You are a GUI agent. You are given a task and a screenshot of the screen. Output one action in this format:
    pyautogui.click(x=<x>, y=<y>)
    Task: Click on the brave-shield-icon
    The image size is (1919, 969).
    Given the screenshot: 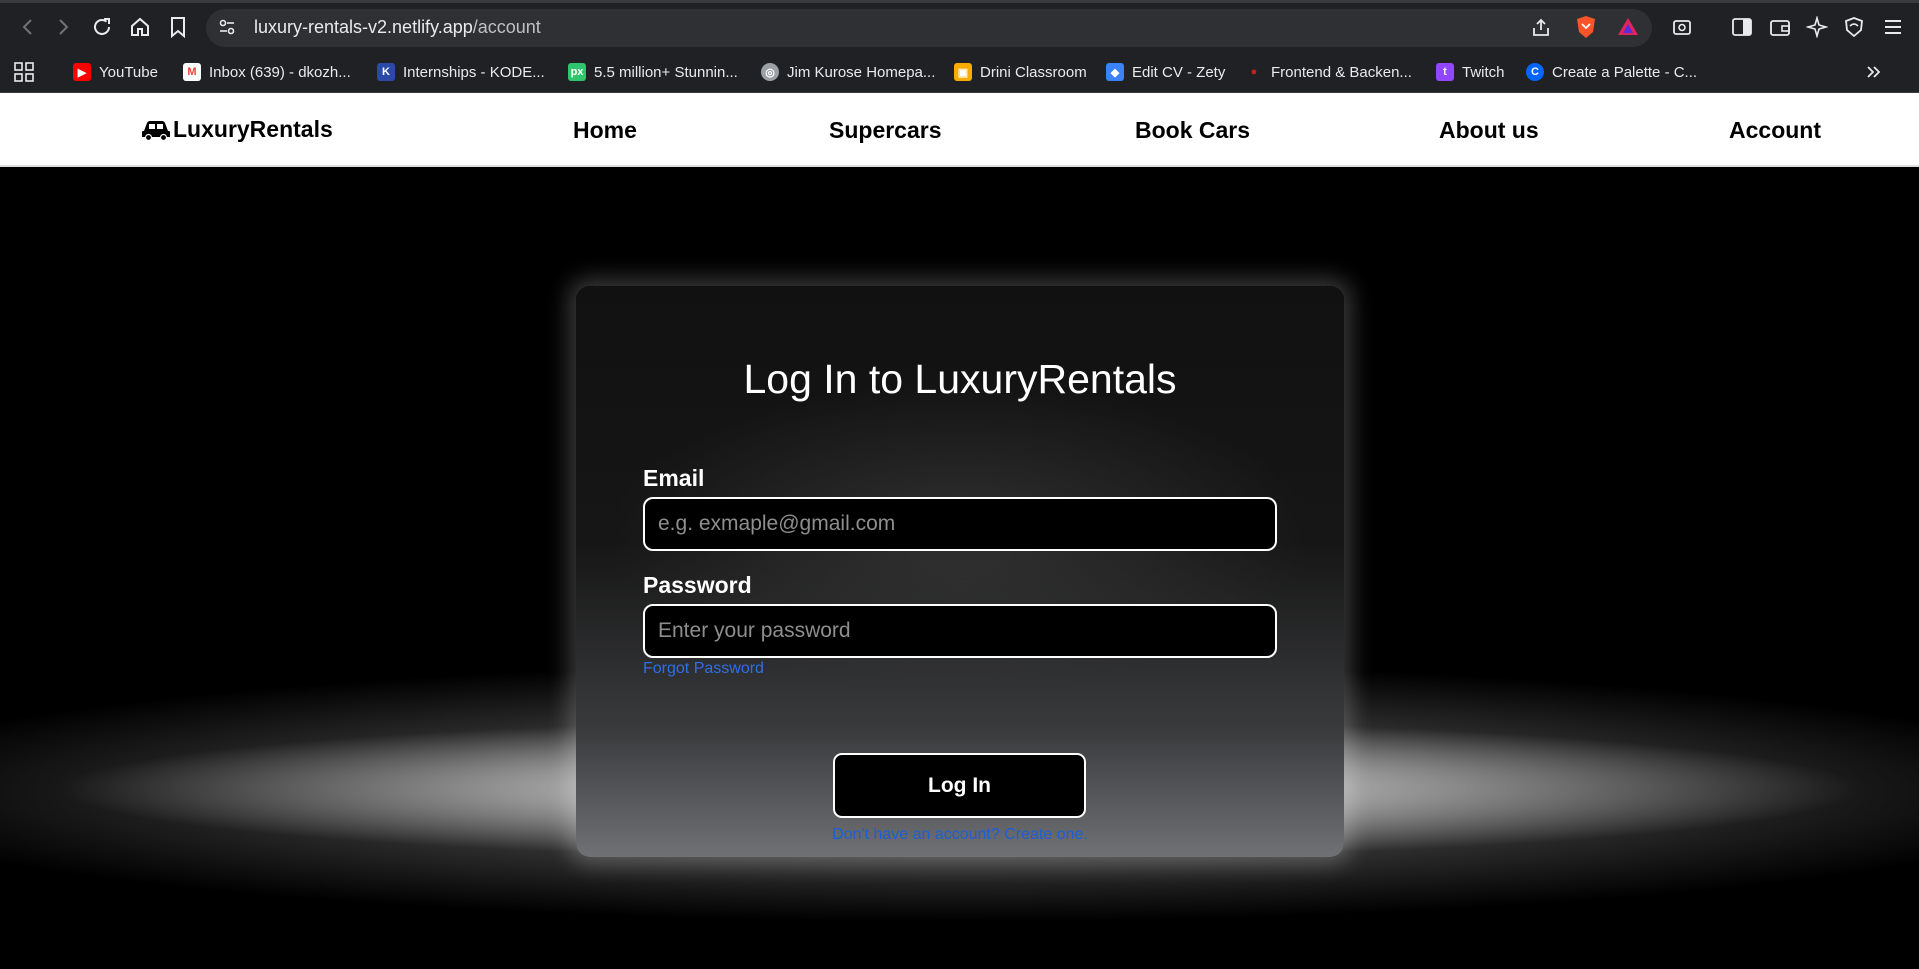 What is the action you would take?
    pyautogui.click(x=1586, y=27)
    